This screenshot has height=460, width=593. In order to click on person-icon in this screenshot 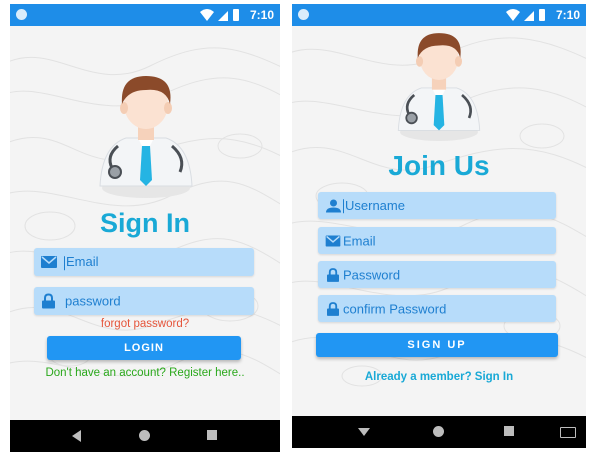, I will do `click(333, 205)`.